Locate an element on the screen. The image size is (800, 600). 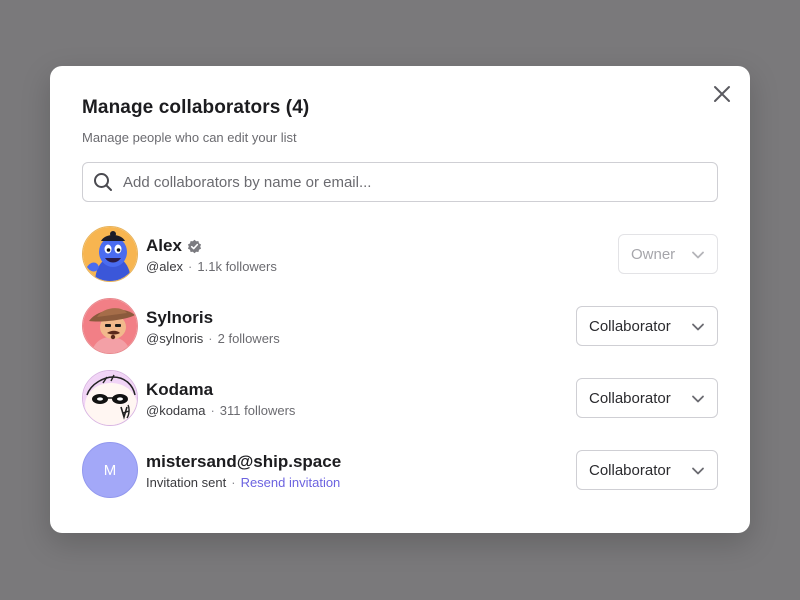
dialog-title: Manage collaborators (4) is located at coordinates (196, 107).